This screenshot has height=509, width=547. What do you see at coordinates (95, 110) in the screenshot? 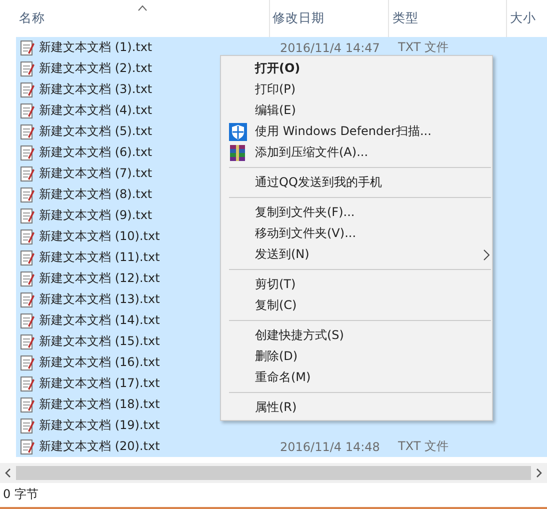
I see `file-name: 新建文本文档 (4).txt` at bounding box center [95, 110].